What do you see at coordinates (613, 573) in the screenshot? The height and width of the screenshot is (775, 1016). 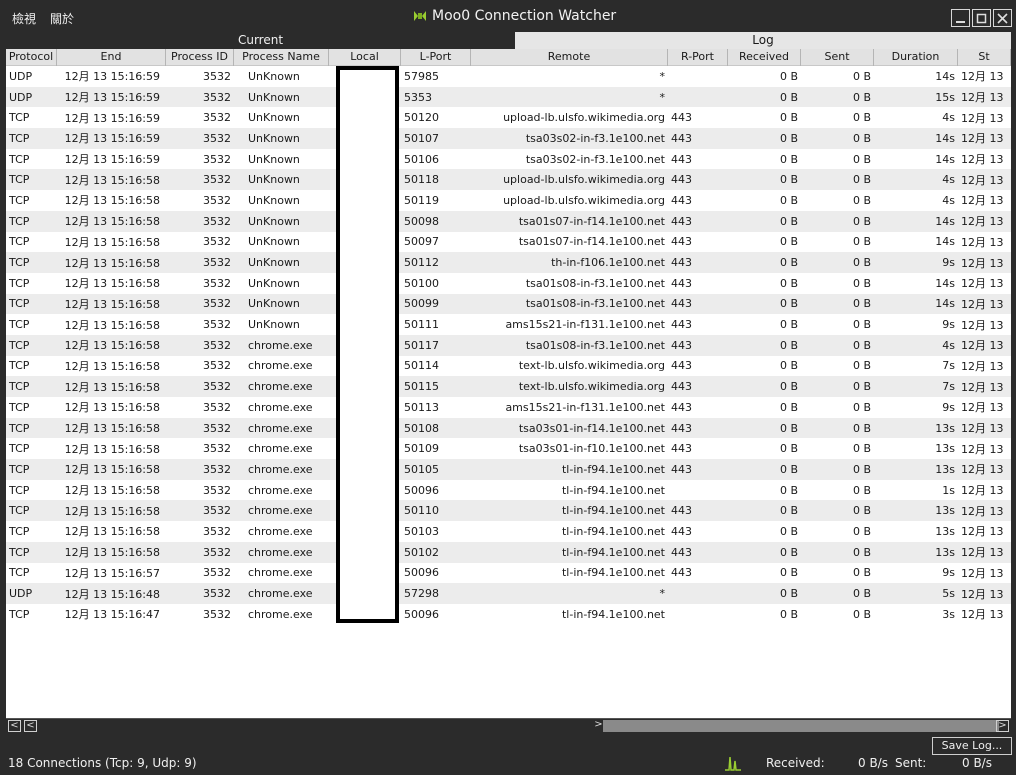 I see `cell-remote: tl-in-f94.1e100.net` at bounding box center [613, 573].